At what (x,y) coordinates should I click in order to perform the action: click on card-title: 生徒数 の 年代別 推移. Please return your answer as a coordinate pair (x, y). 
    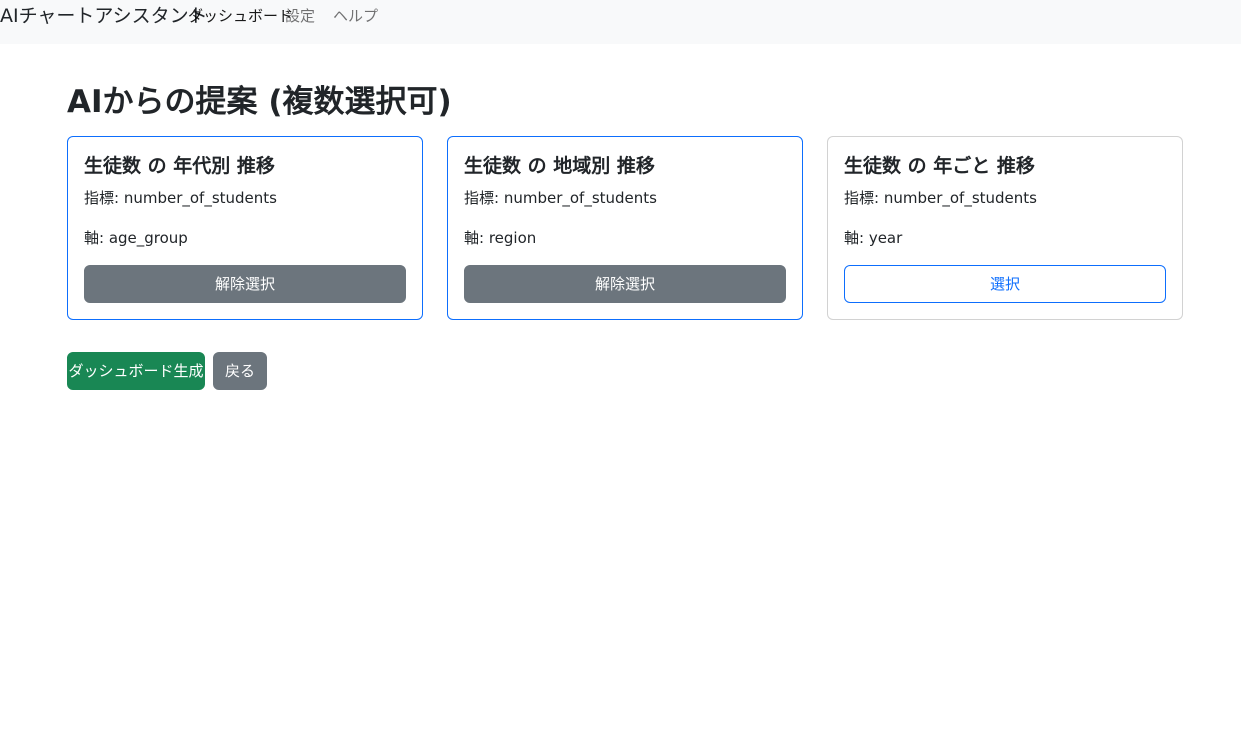
    Looking at the image, I should click on (179, 166).